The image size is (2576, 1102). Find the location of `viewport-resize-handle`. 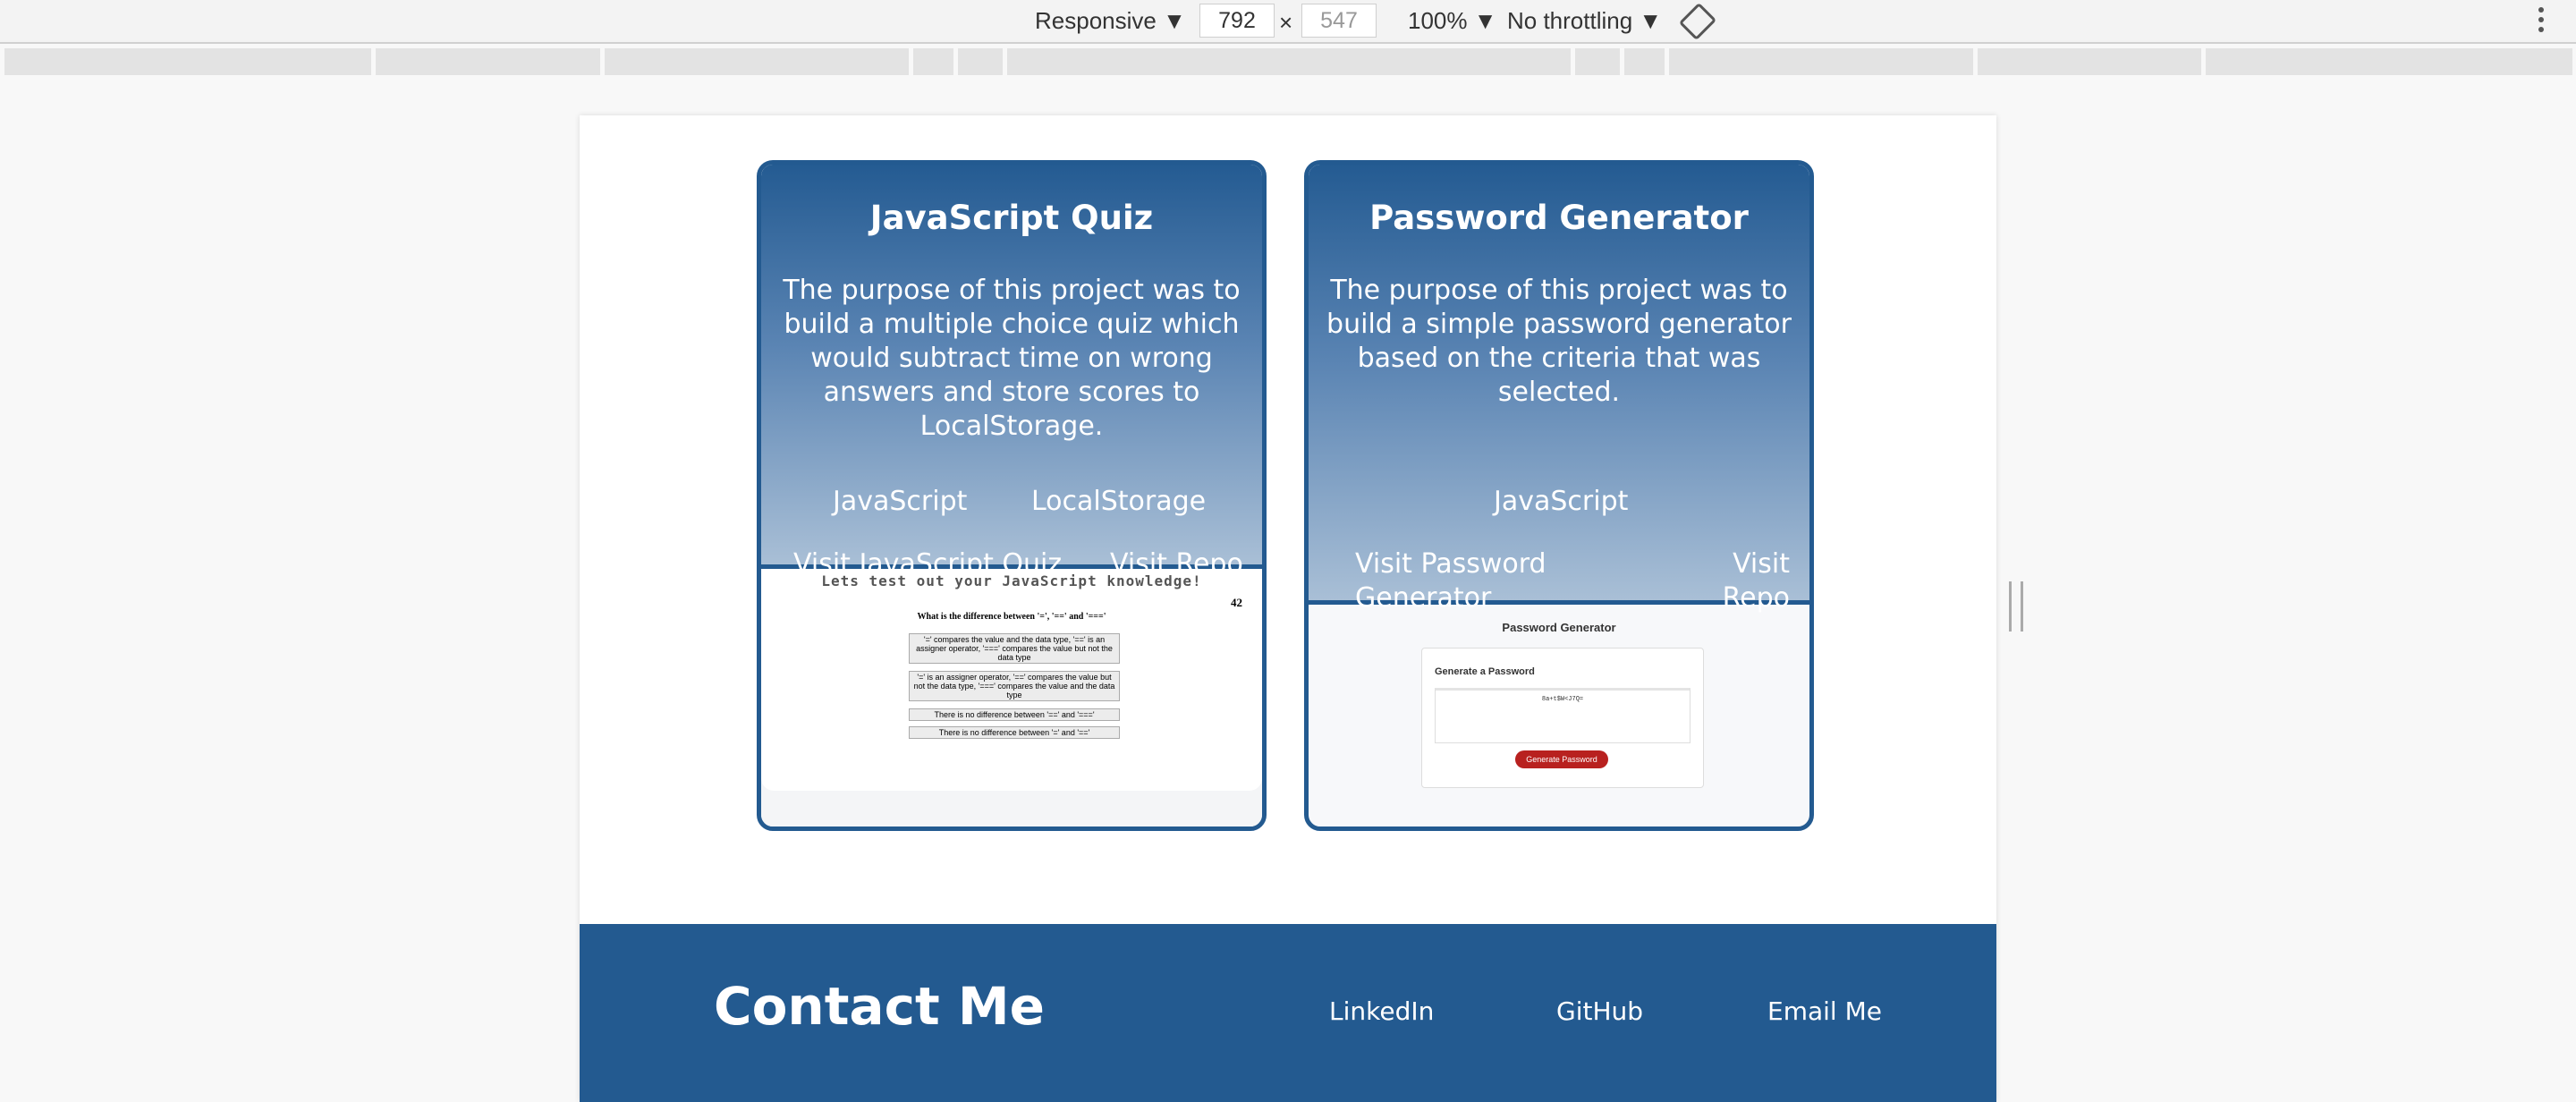

viewport-resize-handle is located at coordinates (2016, 606).